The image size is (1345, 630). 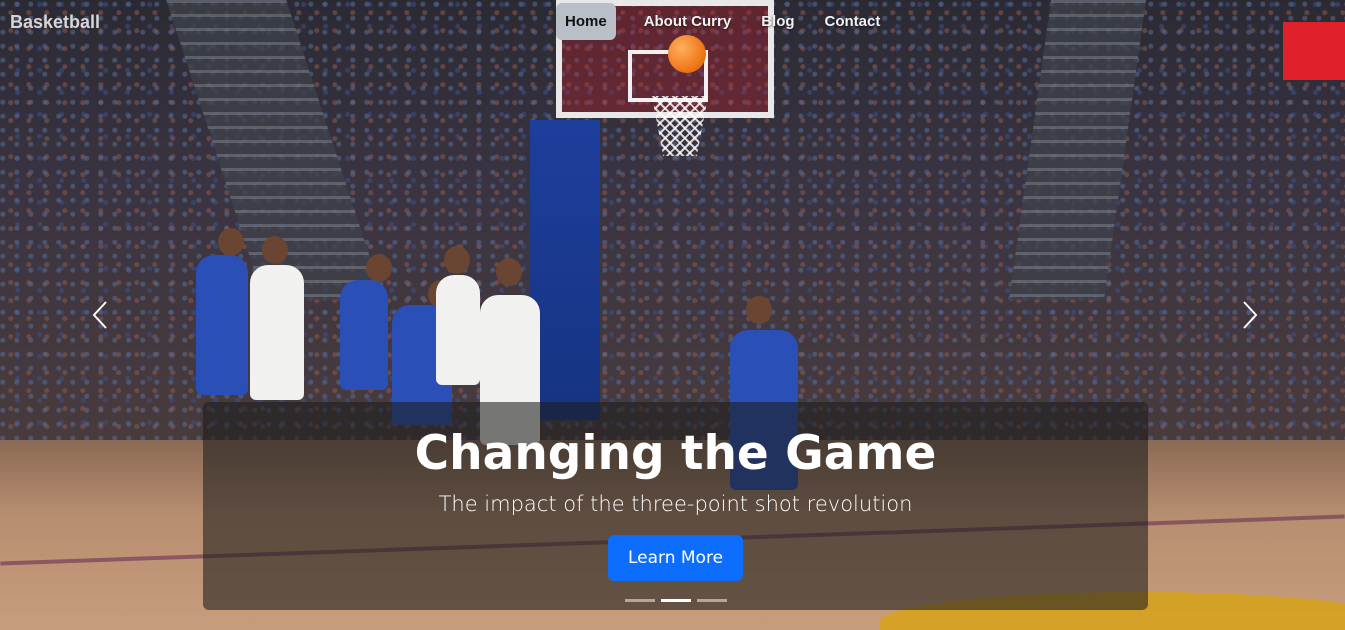 What do you see at coordinates (55, 22) in the screenshot?
I see `brand-logo: Basketball` at bounding box center [55, 22].